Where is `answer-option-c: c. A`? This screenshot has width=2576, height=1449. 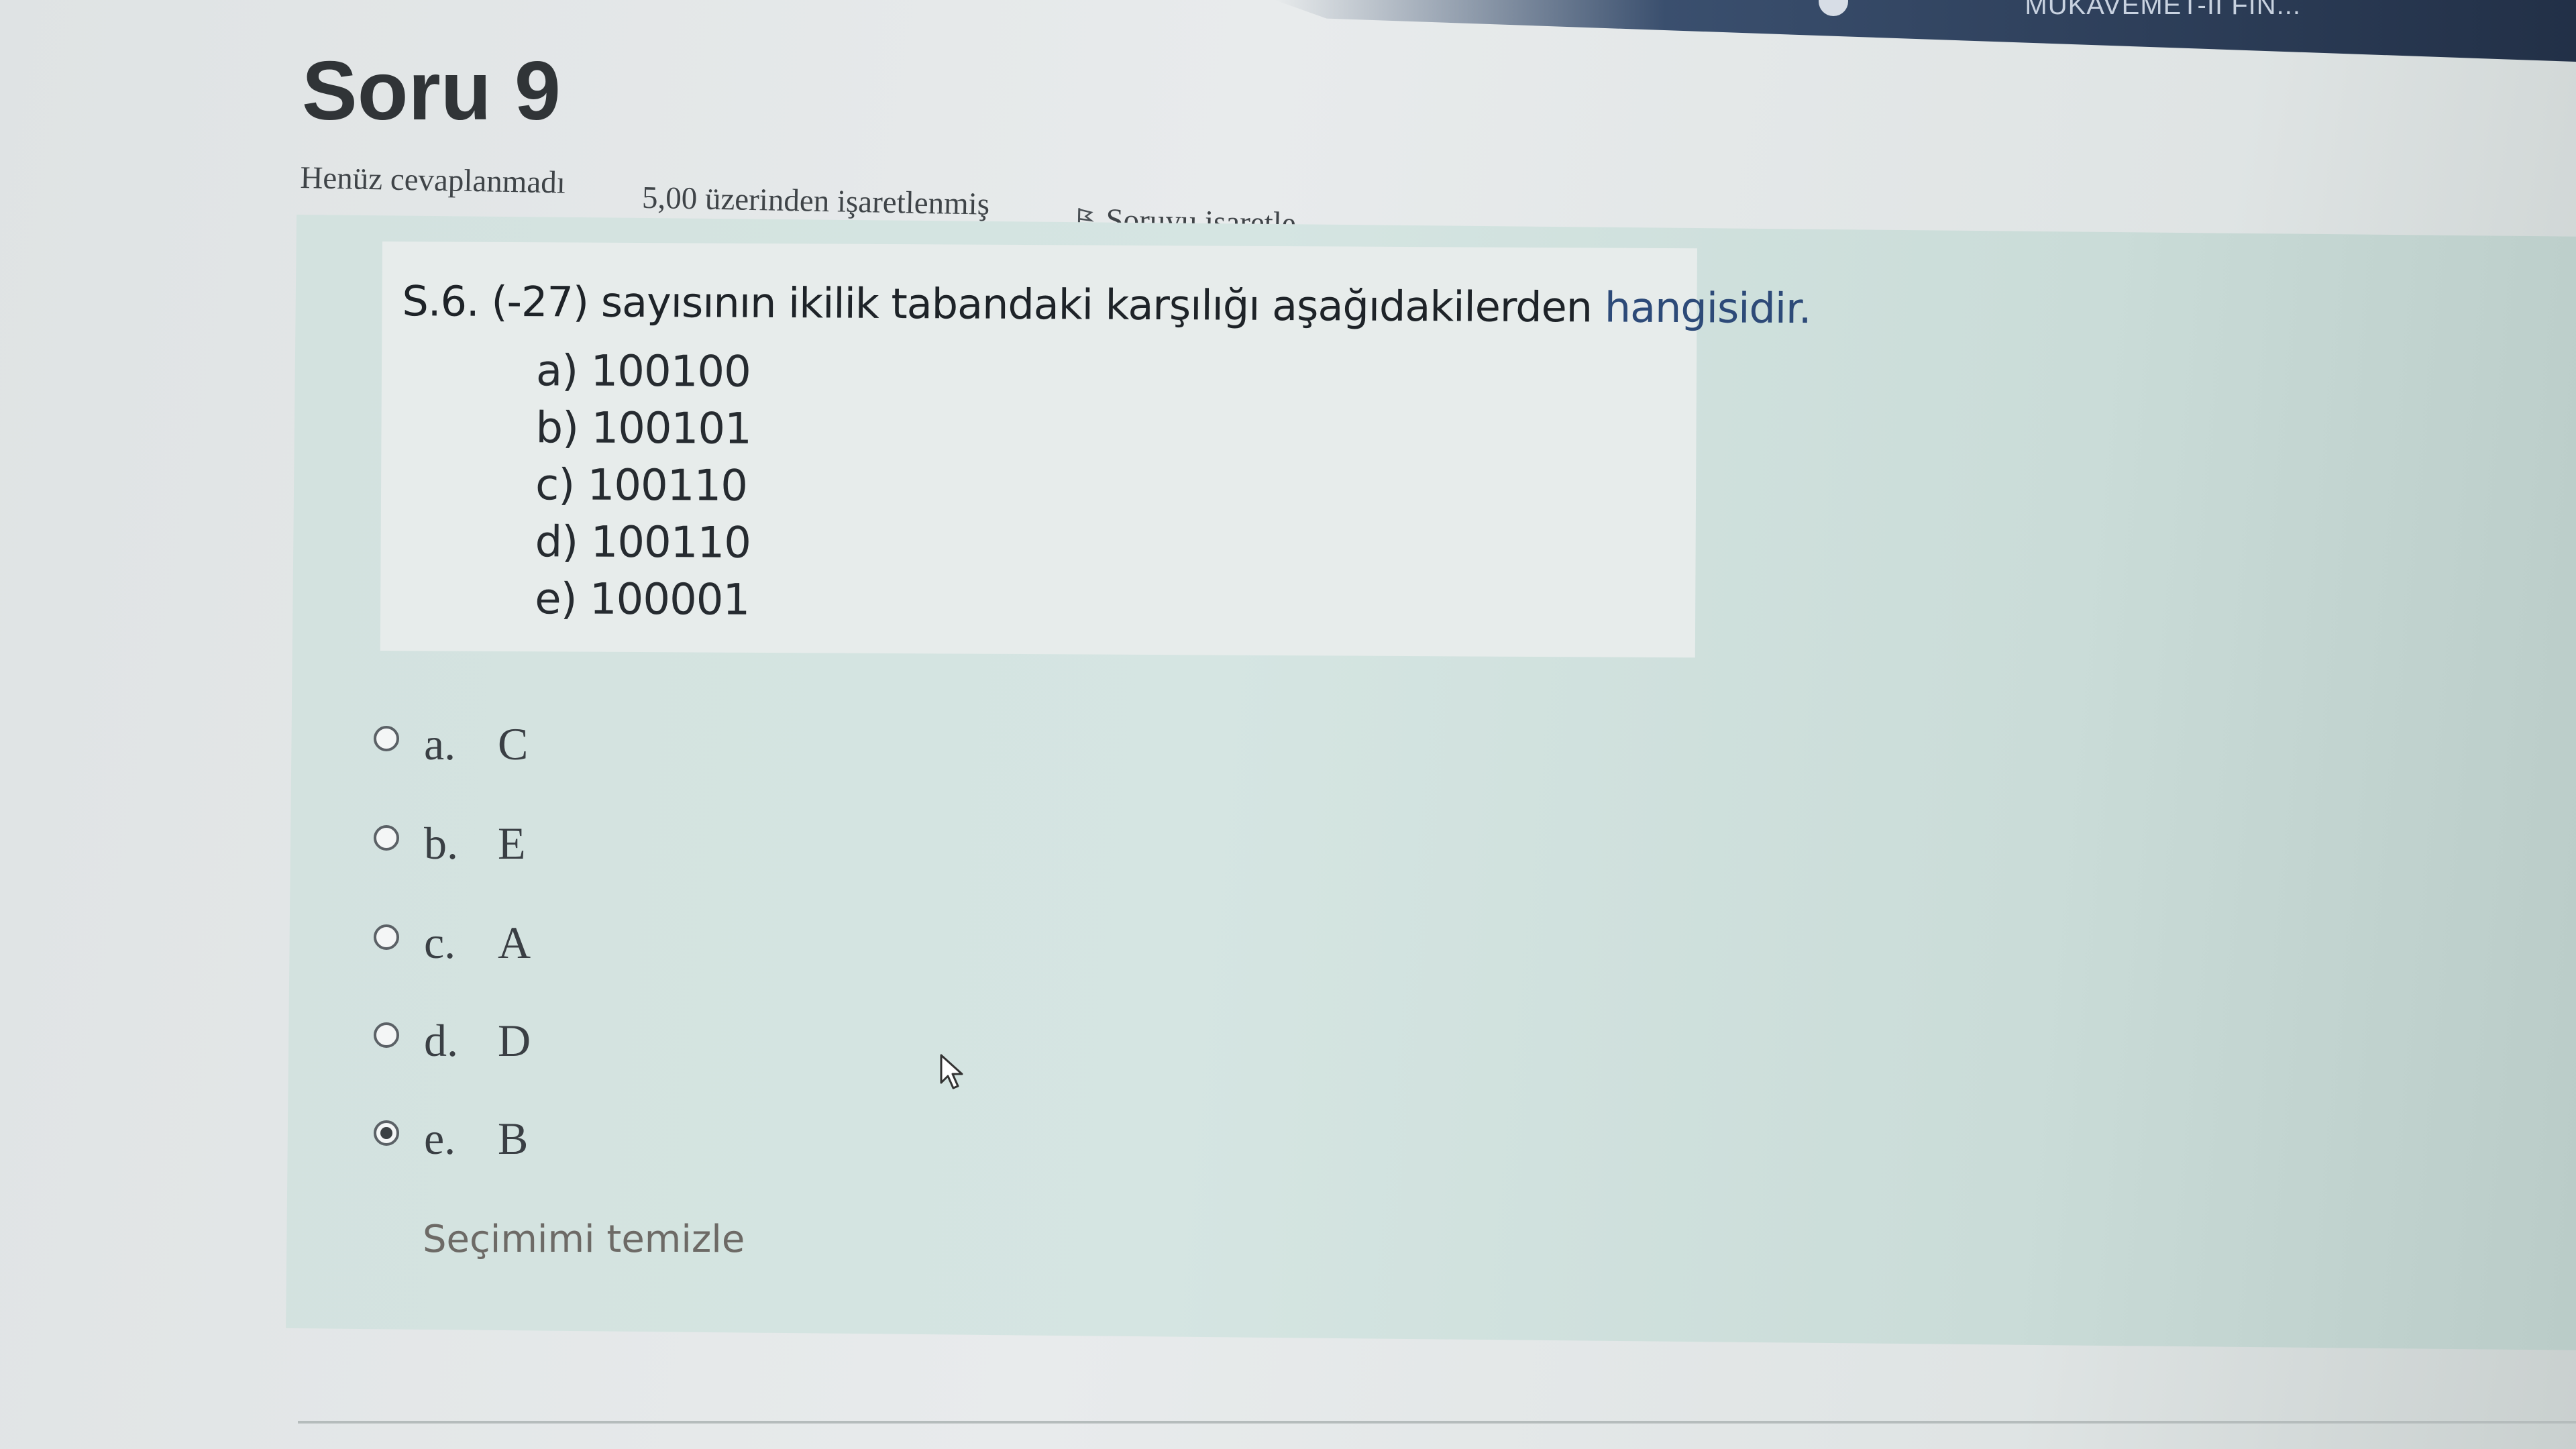 answer-option-c: c. A is located at coordinates (504, 946).